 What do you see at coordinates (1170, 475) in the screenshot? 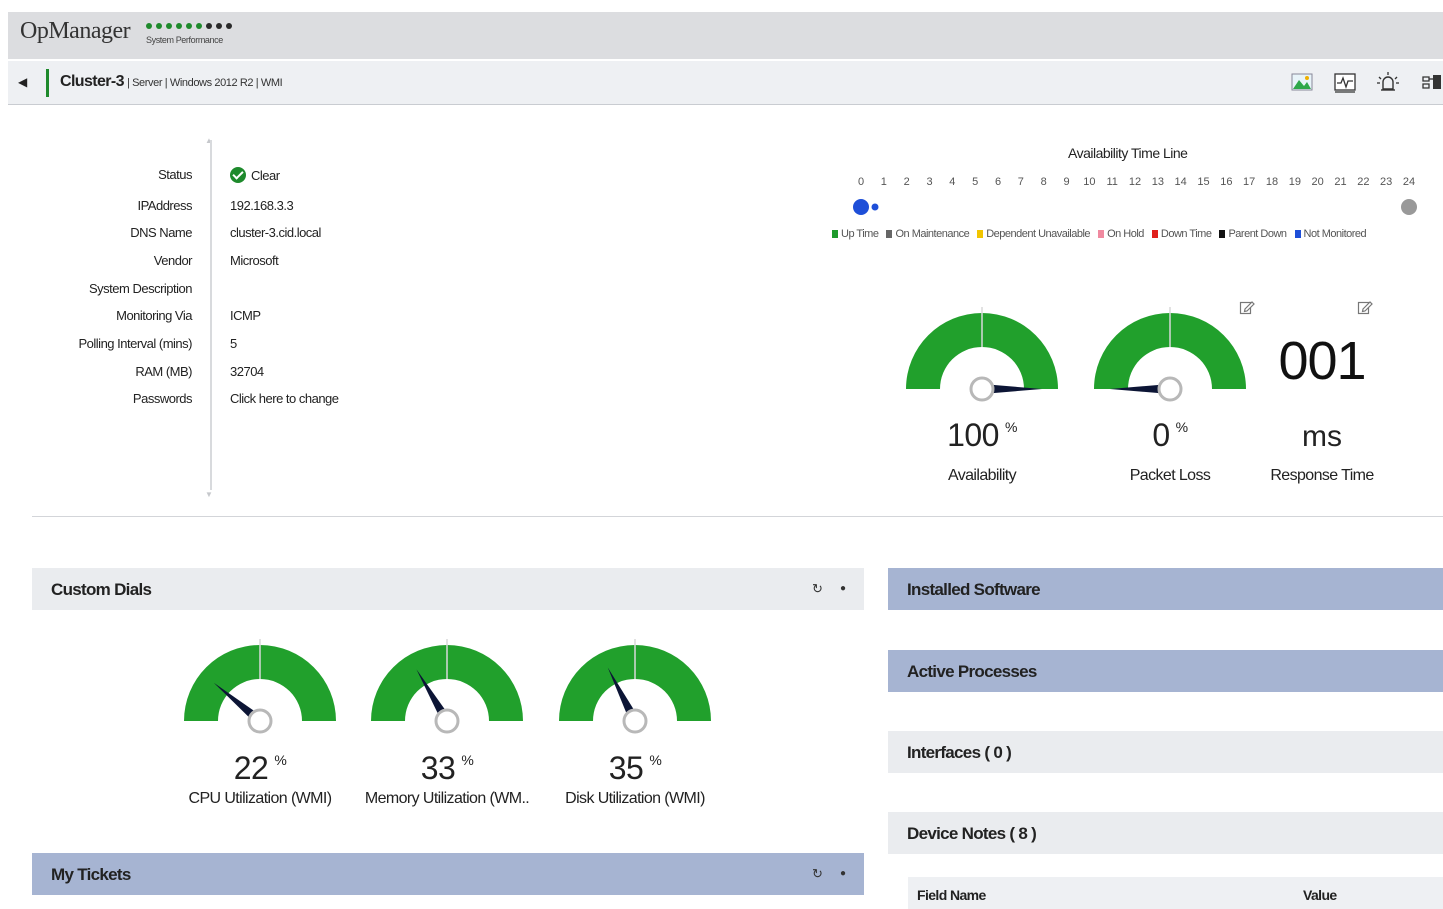
I see `packet-loss-label: Packet Loss` at bounding box center [1170, 475].